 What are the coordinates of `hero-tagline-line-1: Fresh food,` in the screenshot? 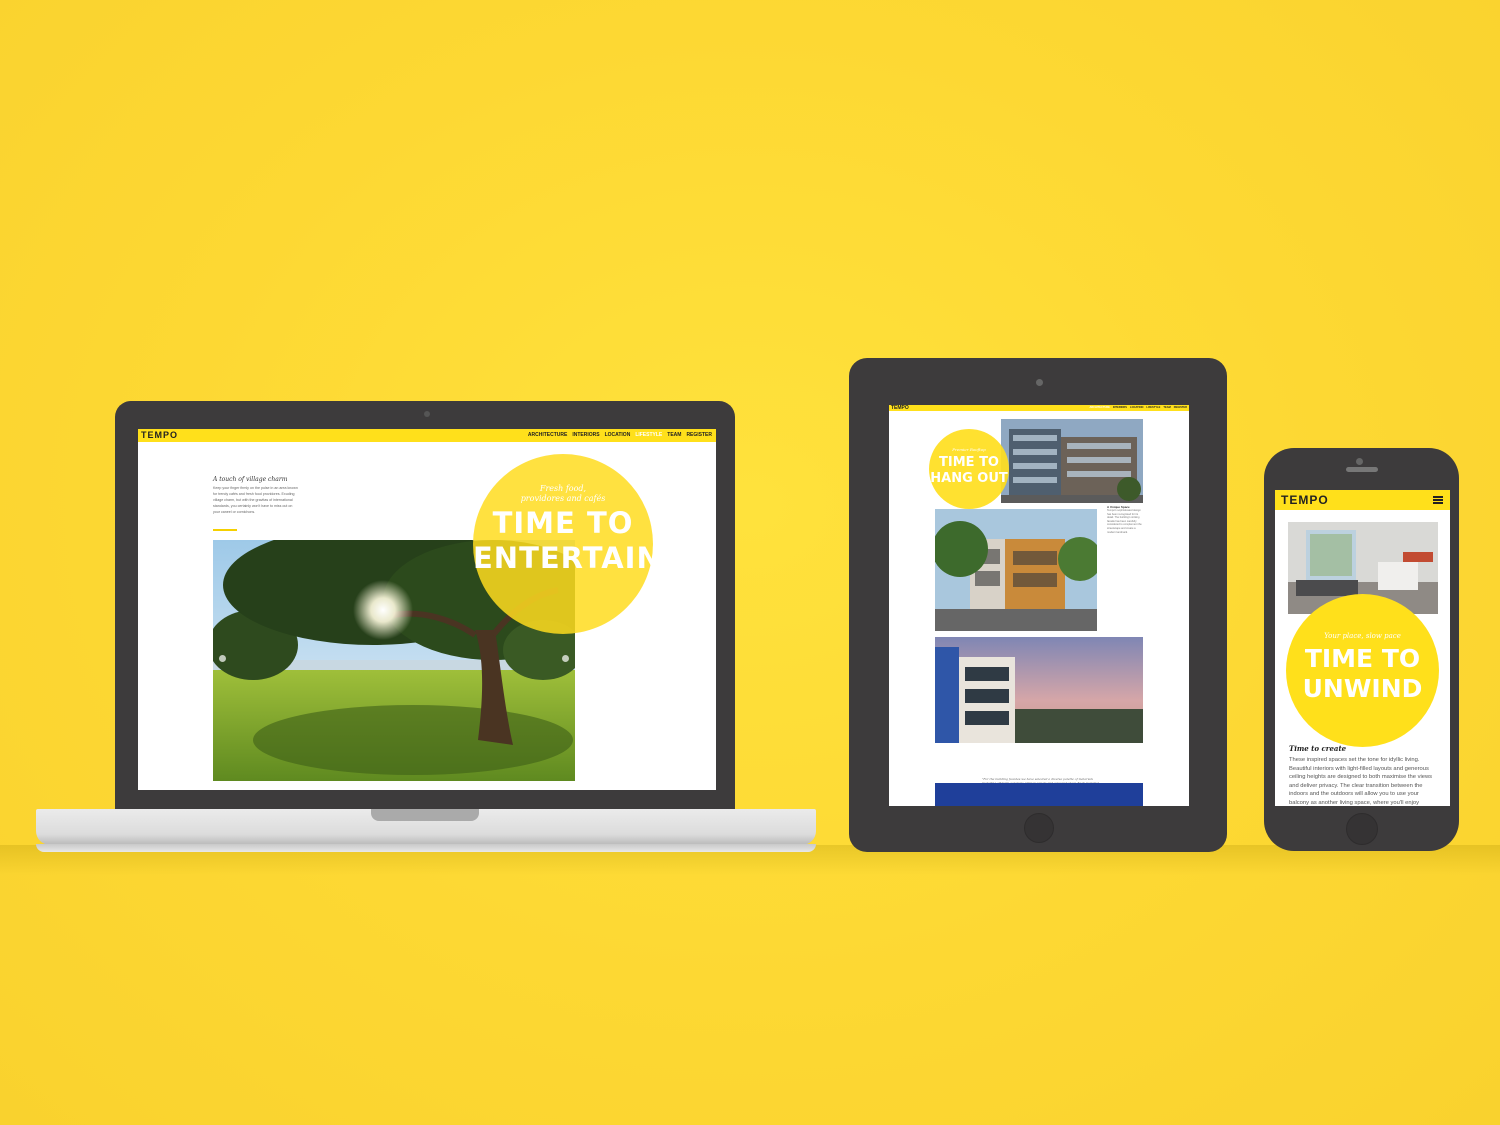 It's located at (563, 488).